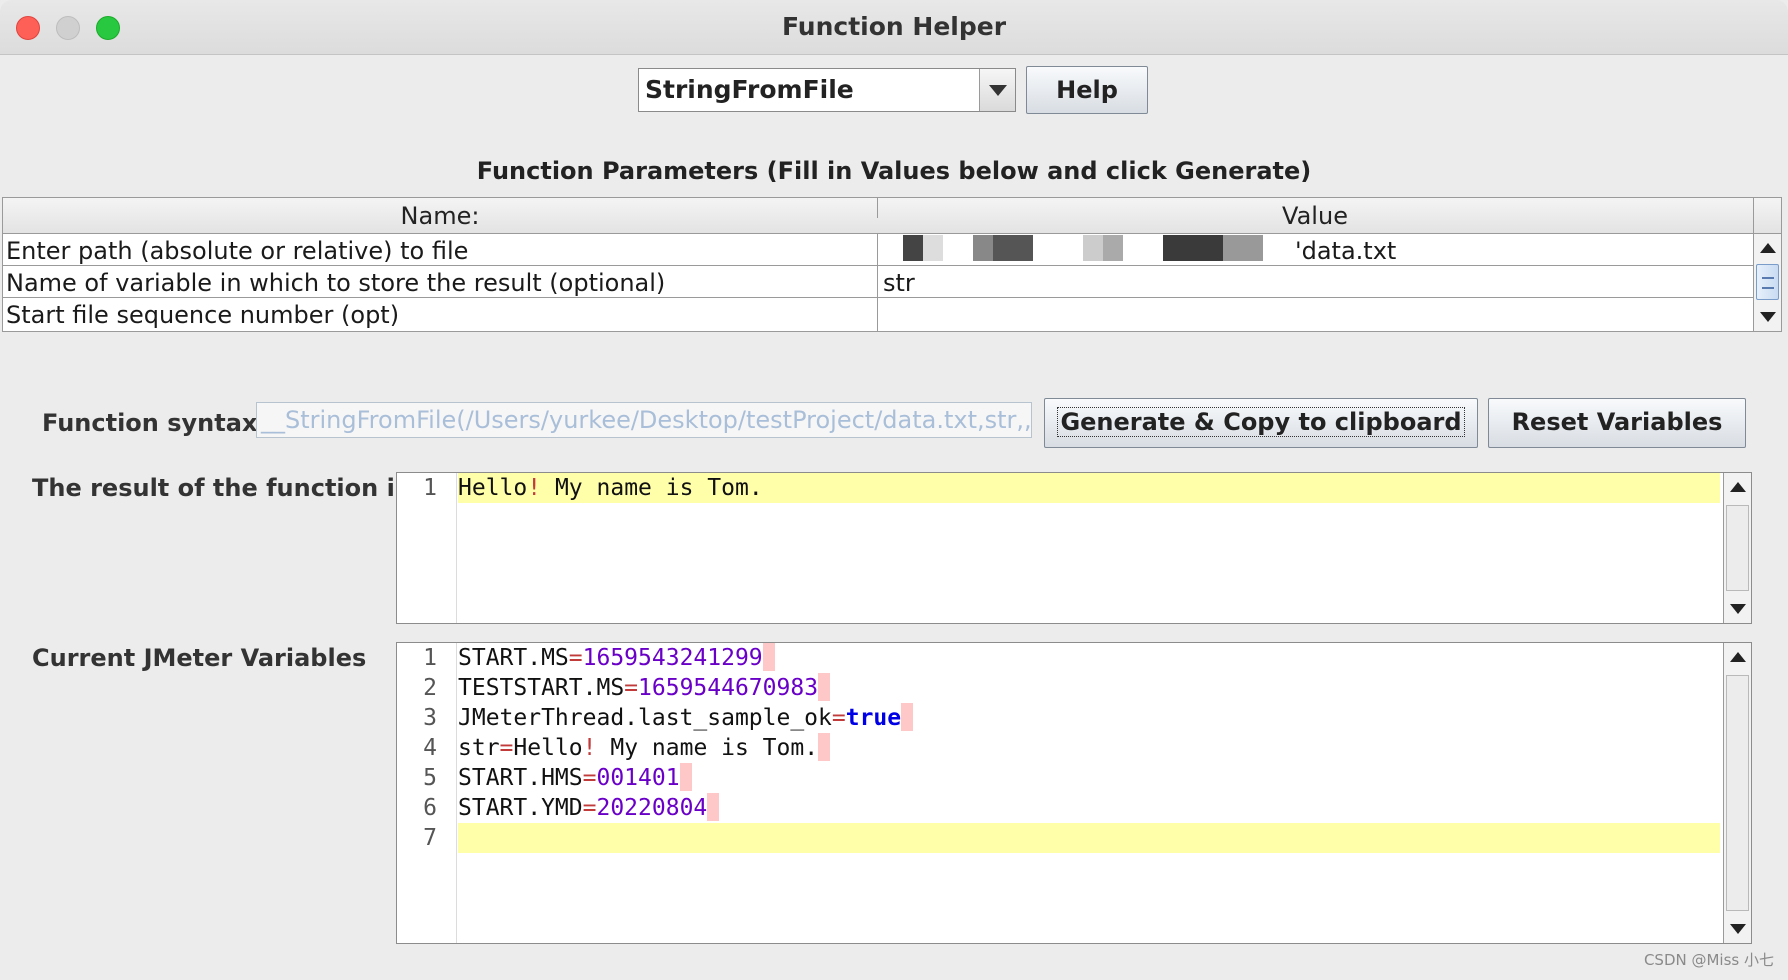  I want to click on table-scrollbar, so click(1767, 282).